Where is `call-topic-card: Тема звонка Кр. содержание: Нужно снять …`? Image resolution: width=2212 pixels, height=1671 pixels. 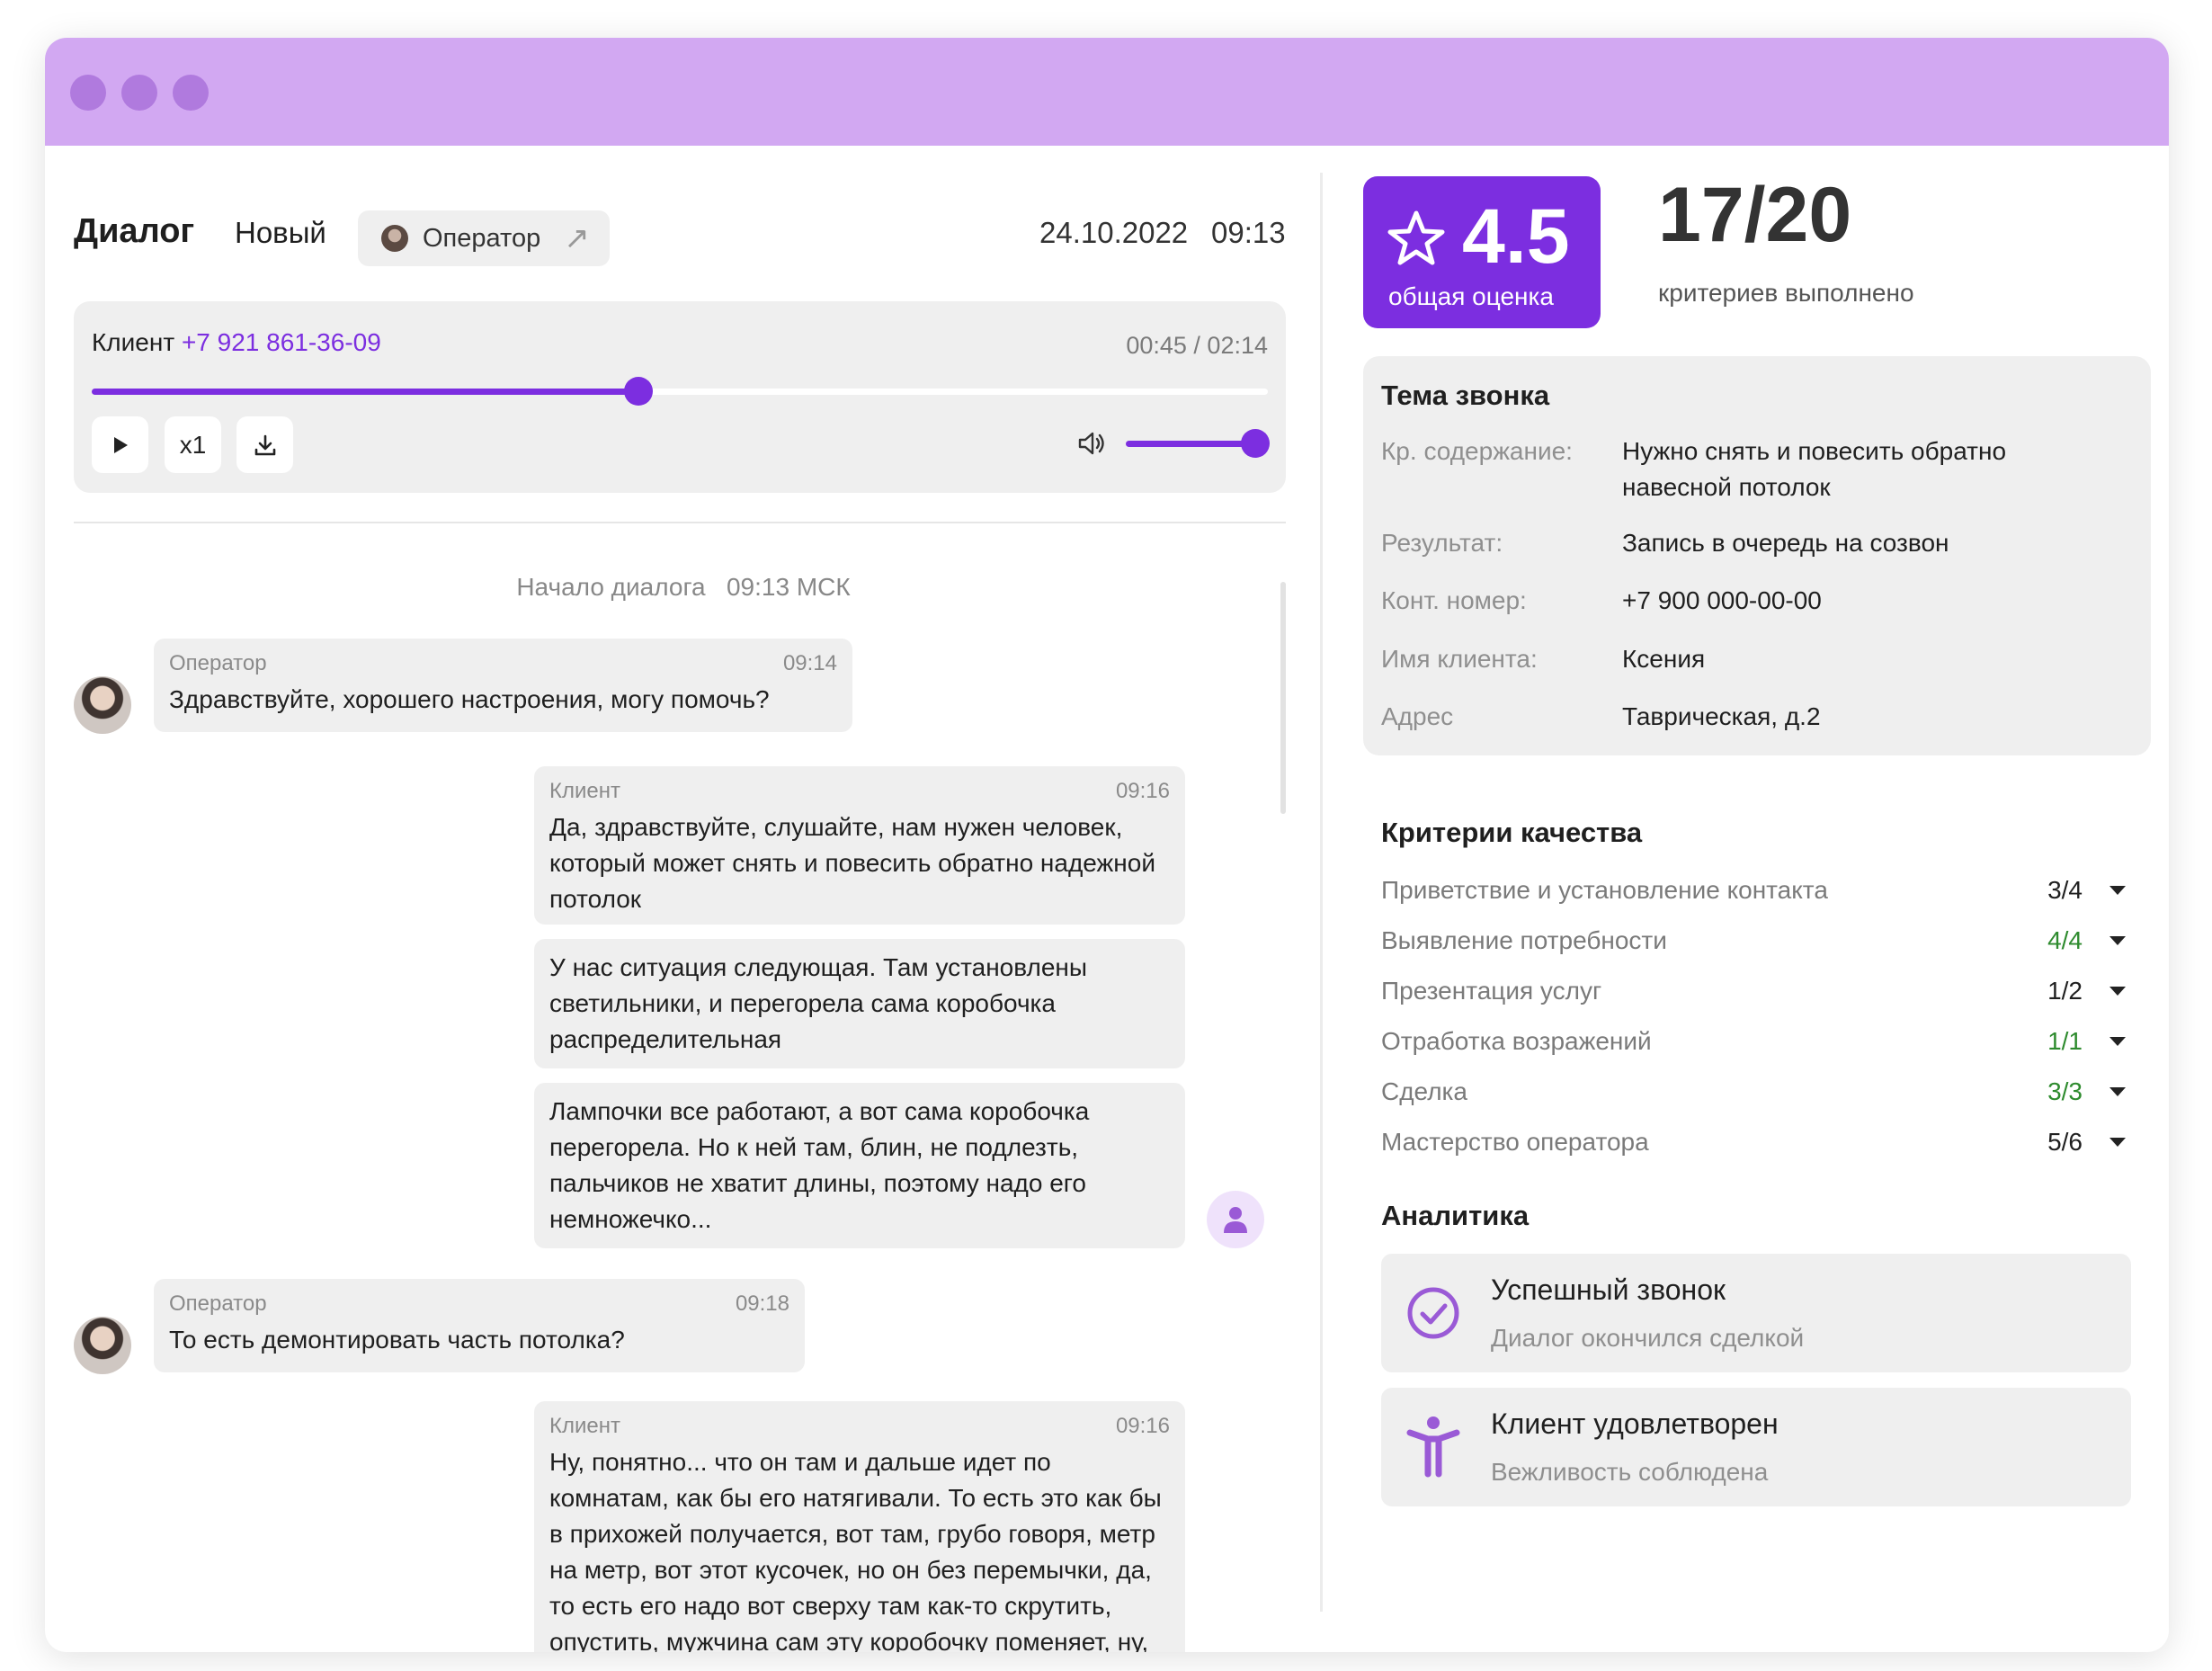 call-topic-card: Тема звонка Кр. содержание: Нужно снять … is located at coordinates (1757, 555).